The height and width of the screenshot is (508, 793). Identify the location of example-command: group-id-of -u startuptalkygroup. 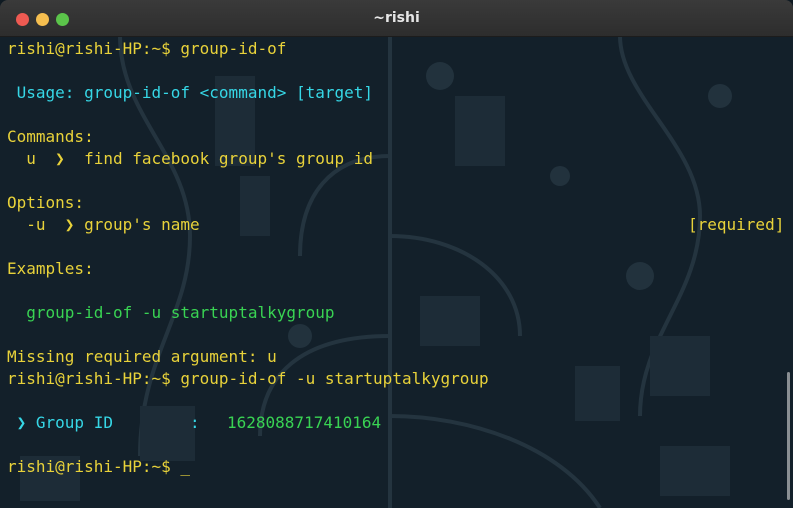
(171, 312).